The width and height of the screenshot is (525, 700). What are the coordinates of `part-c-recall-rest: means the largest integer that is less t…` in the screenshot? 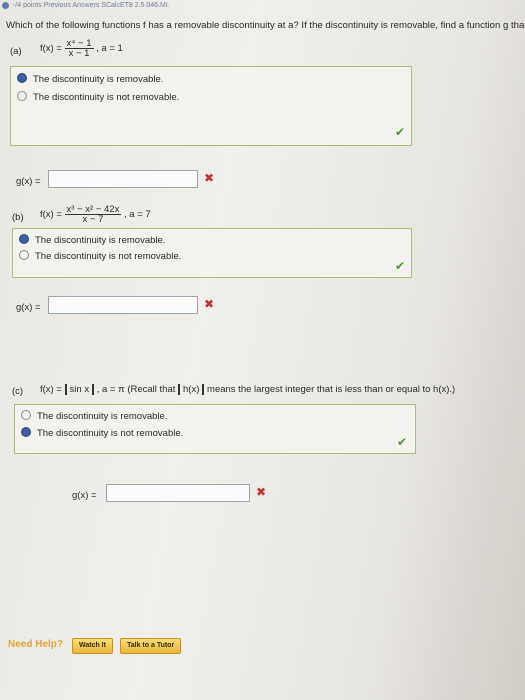 It's located at (331, 389).